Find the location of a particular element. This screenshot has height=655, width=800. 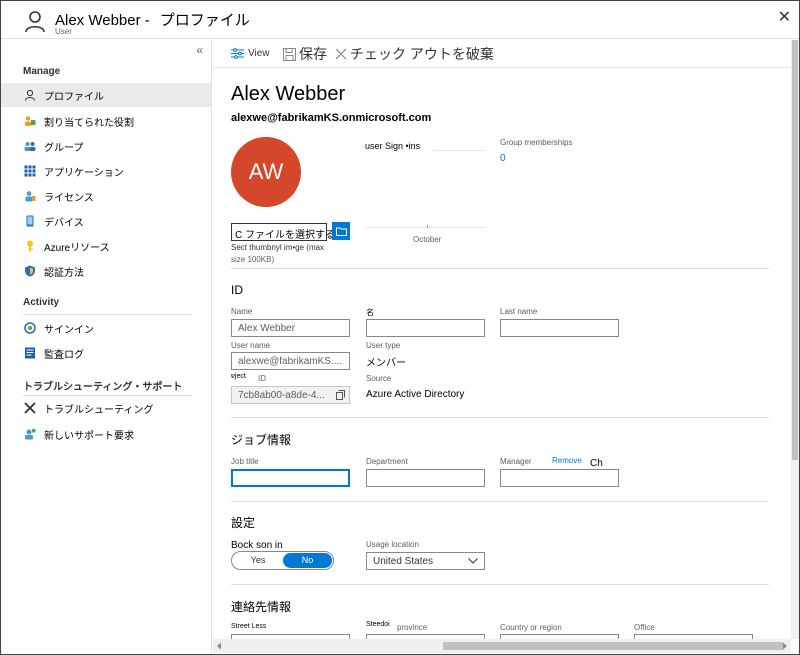

sidebar-item-new-support-request: 新しいサポート要求 is located at coordinates (106, 434).